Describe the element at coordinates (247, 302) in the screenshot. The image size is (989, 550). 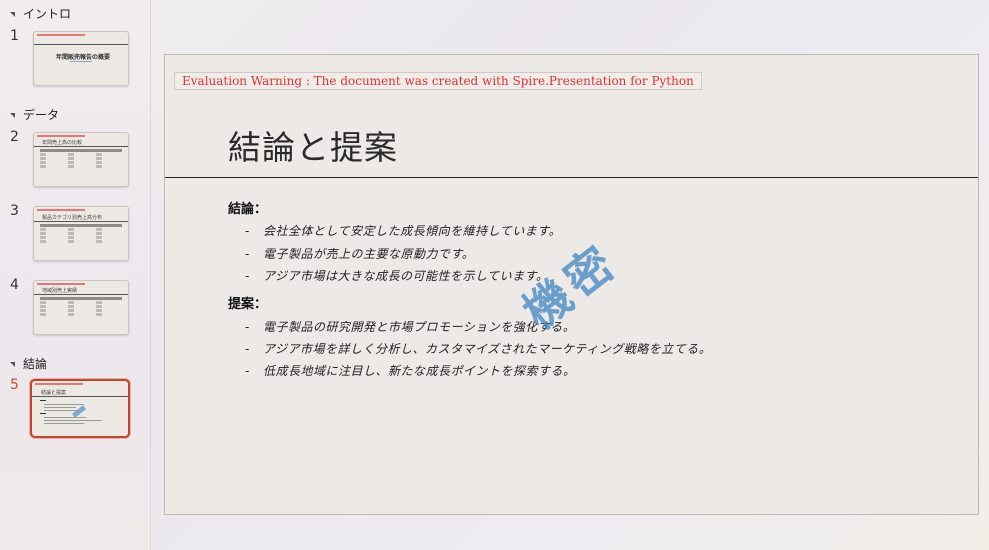
I see `proposal-heading: 提案：` at that location.